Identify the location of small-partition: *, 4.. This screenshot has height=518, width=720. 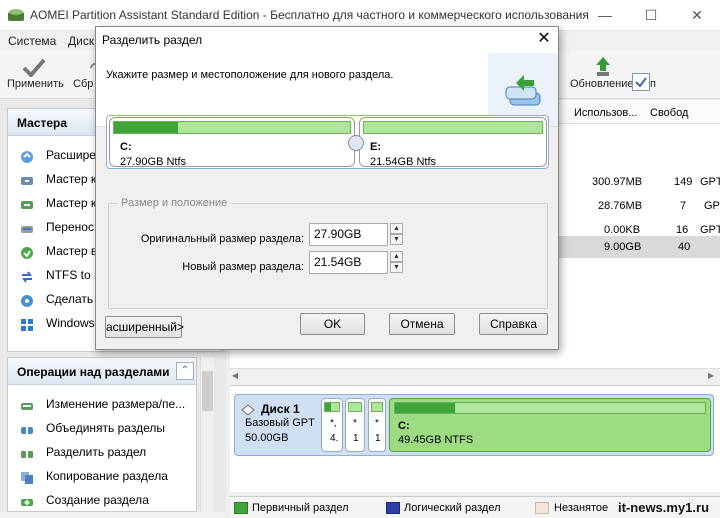
(332, 425).